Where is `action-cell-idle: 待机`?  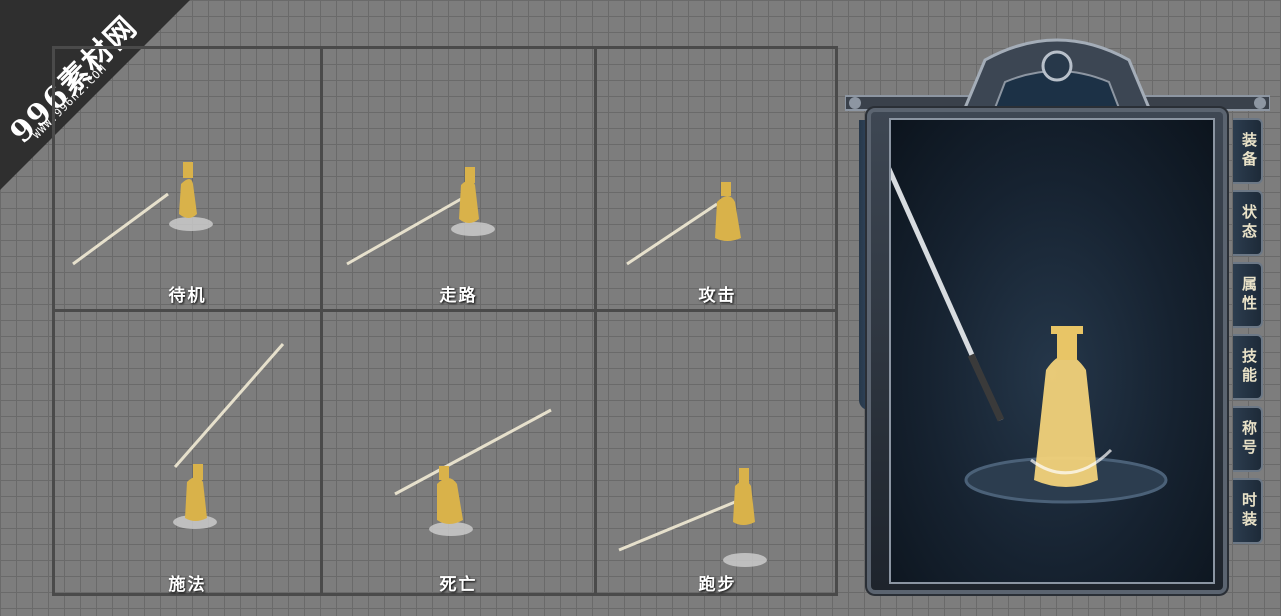 action-cell-idle: 待机 is located at coordinates (187, 179).